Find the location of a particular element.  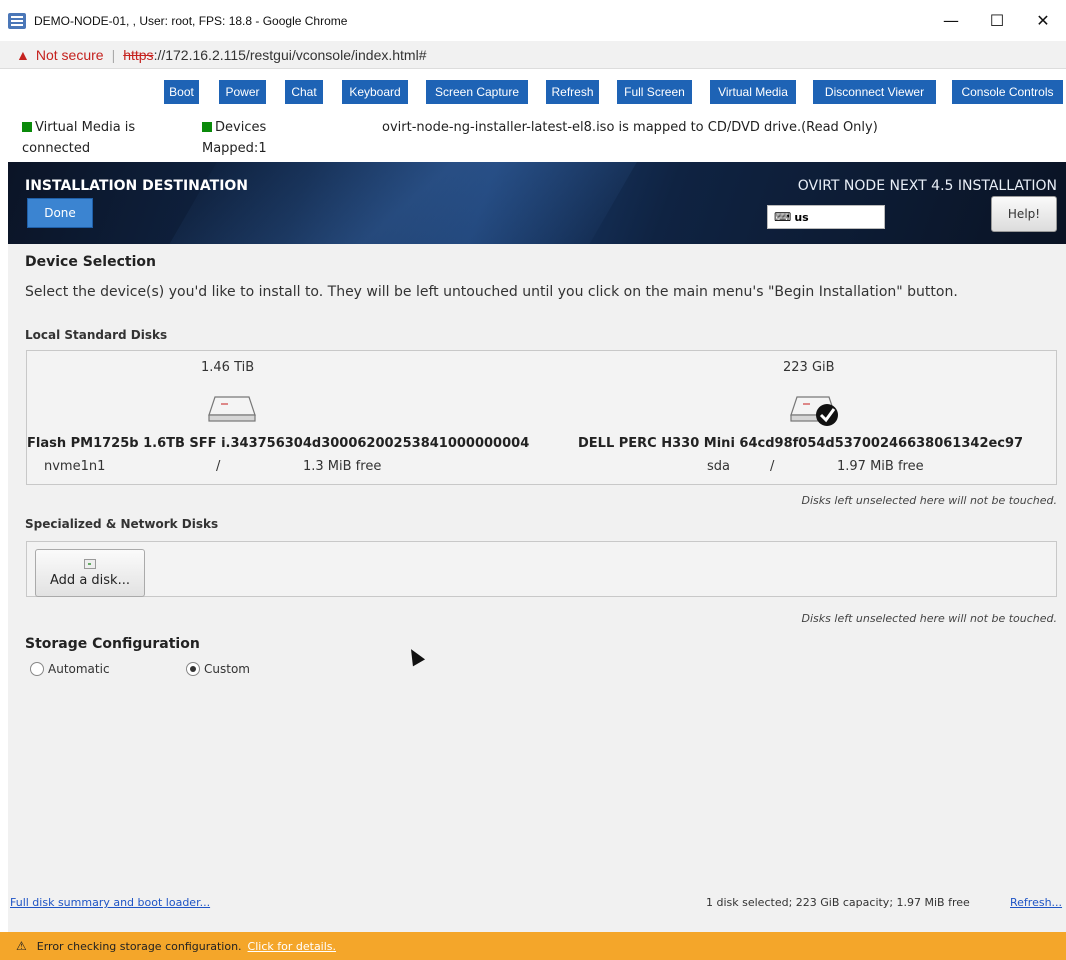

window-controls: — ☐ ✕ is located at coordinates (997, 20).